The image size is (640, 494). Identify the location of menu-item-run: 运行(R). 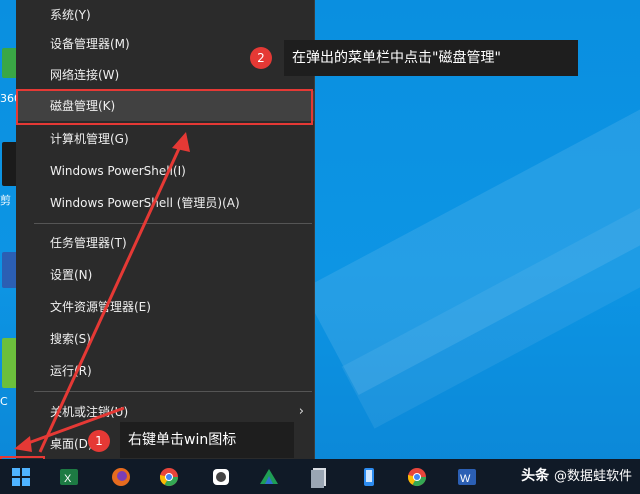
(165, 371).